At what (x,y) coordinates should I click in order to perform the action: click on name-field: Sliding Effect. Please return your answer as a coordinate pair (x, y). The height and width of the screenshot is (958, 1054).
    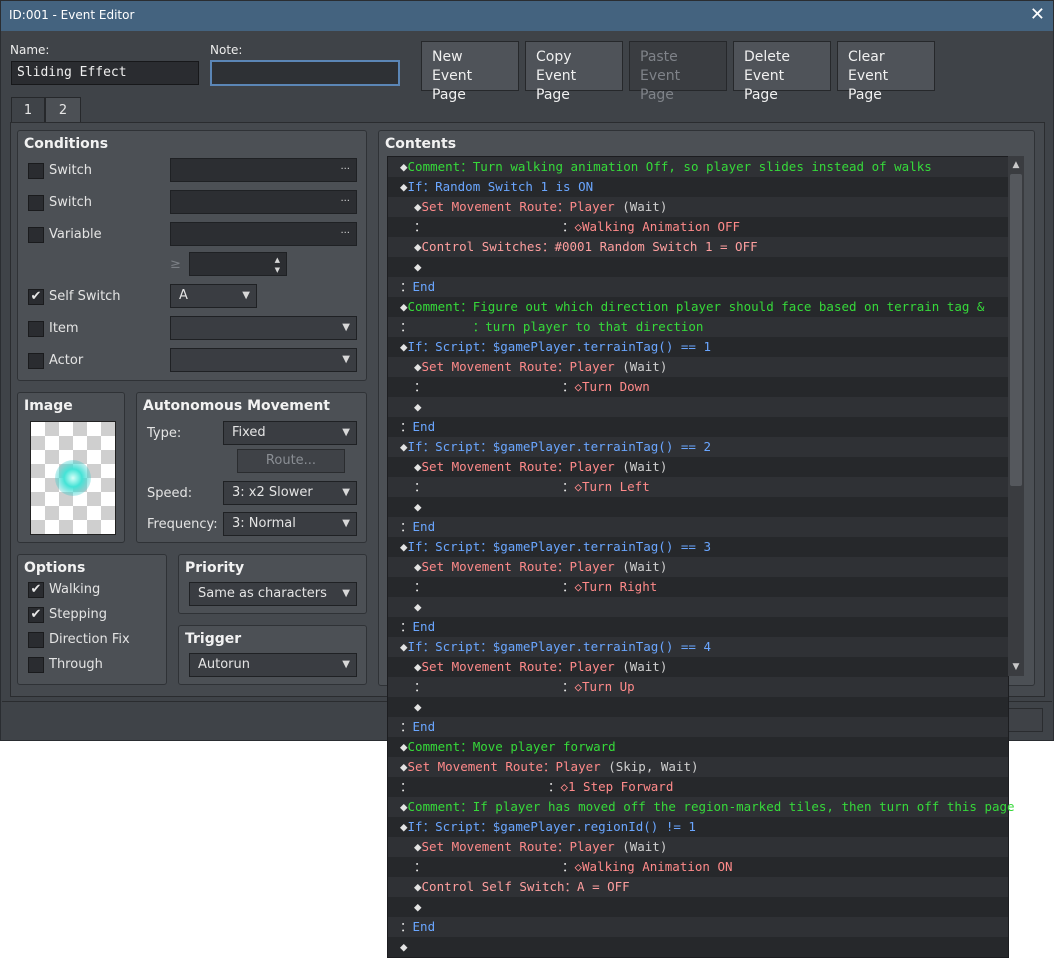
    Looking at the image, I should click on (105, 73).